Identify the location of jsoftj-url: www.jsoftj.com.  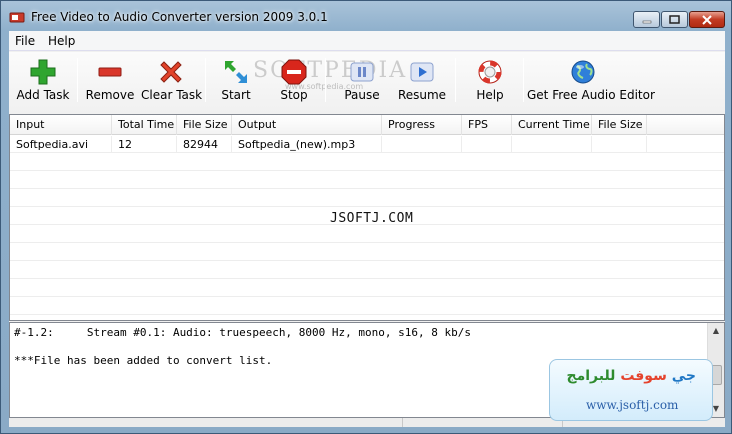
(632, 405).